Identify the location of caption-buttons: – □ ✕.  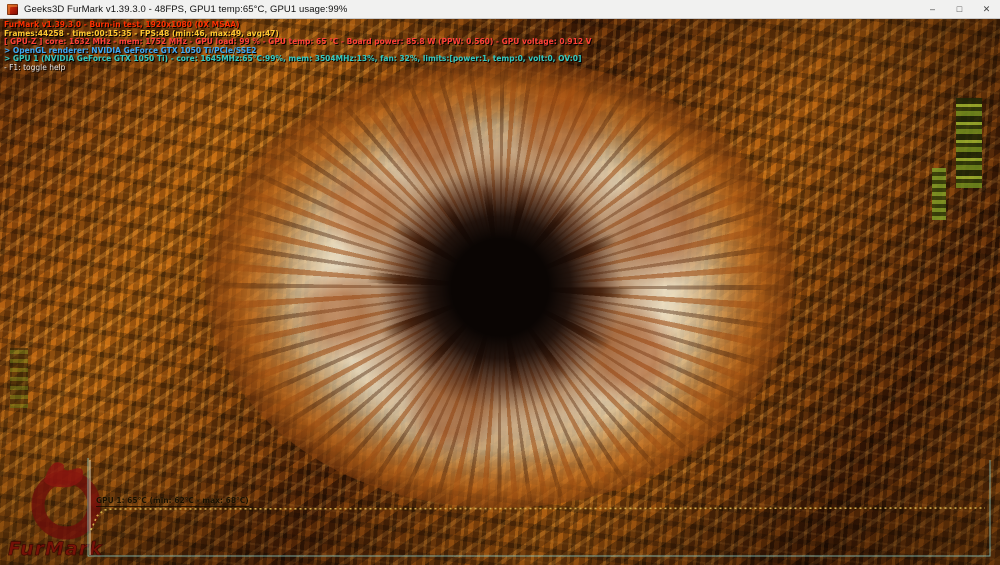
(959, 9).